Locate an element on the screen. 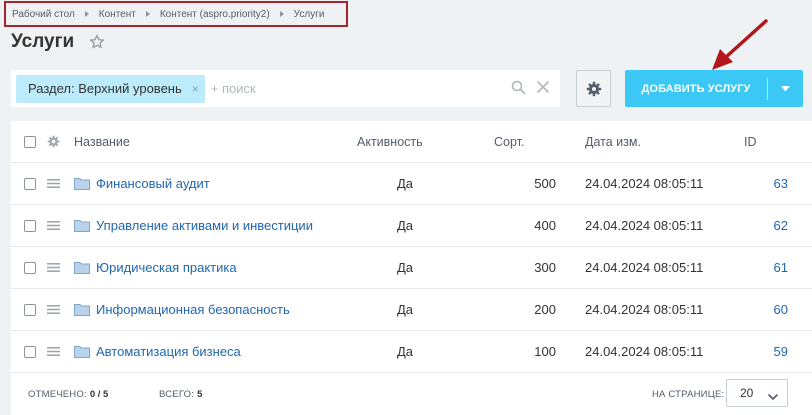  search-icon is located at coordinates (518, 90).